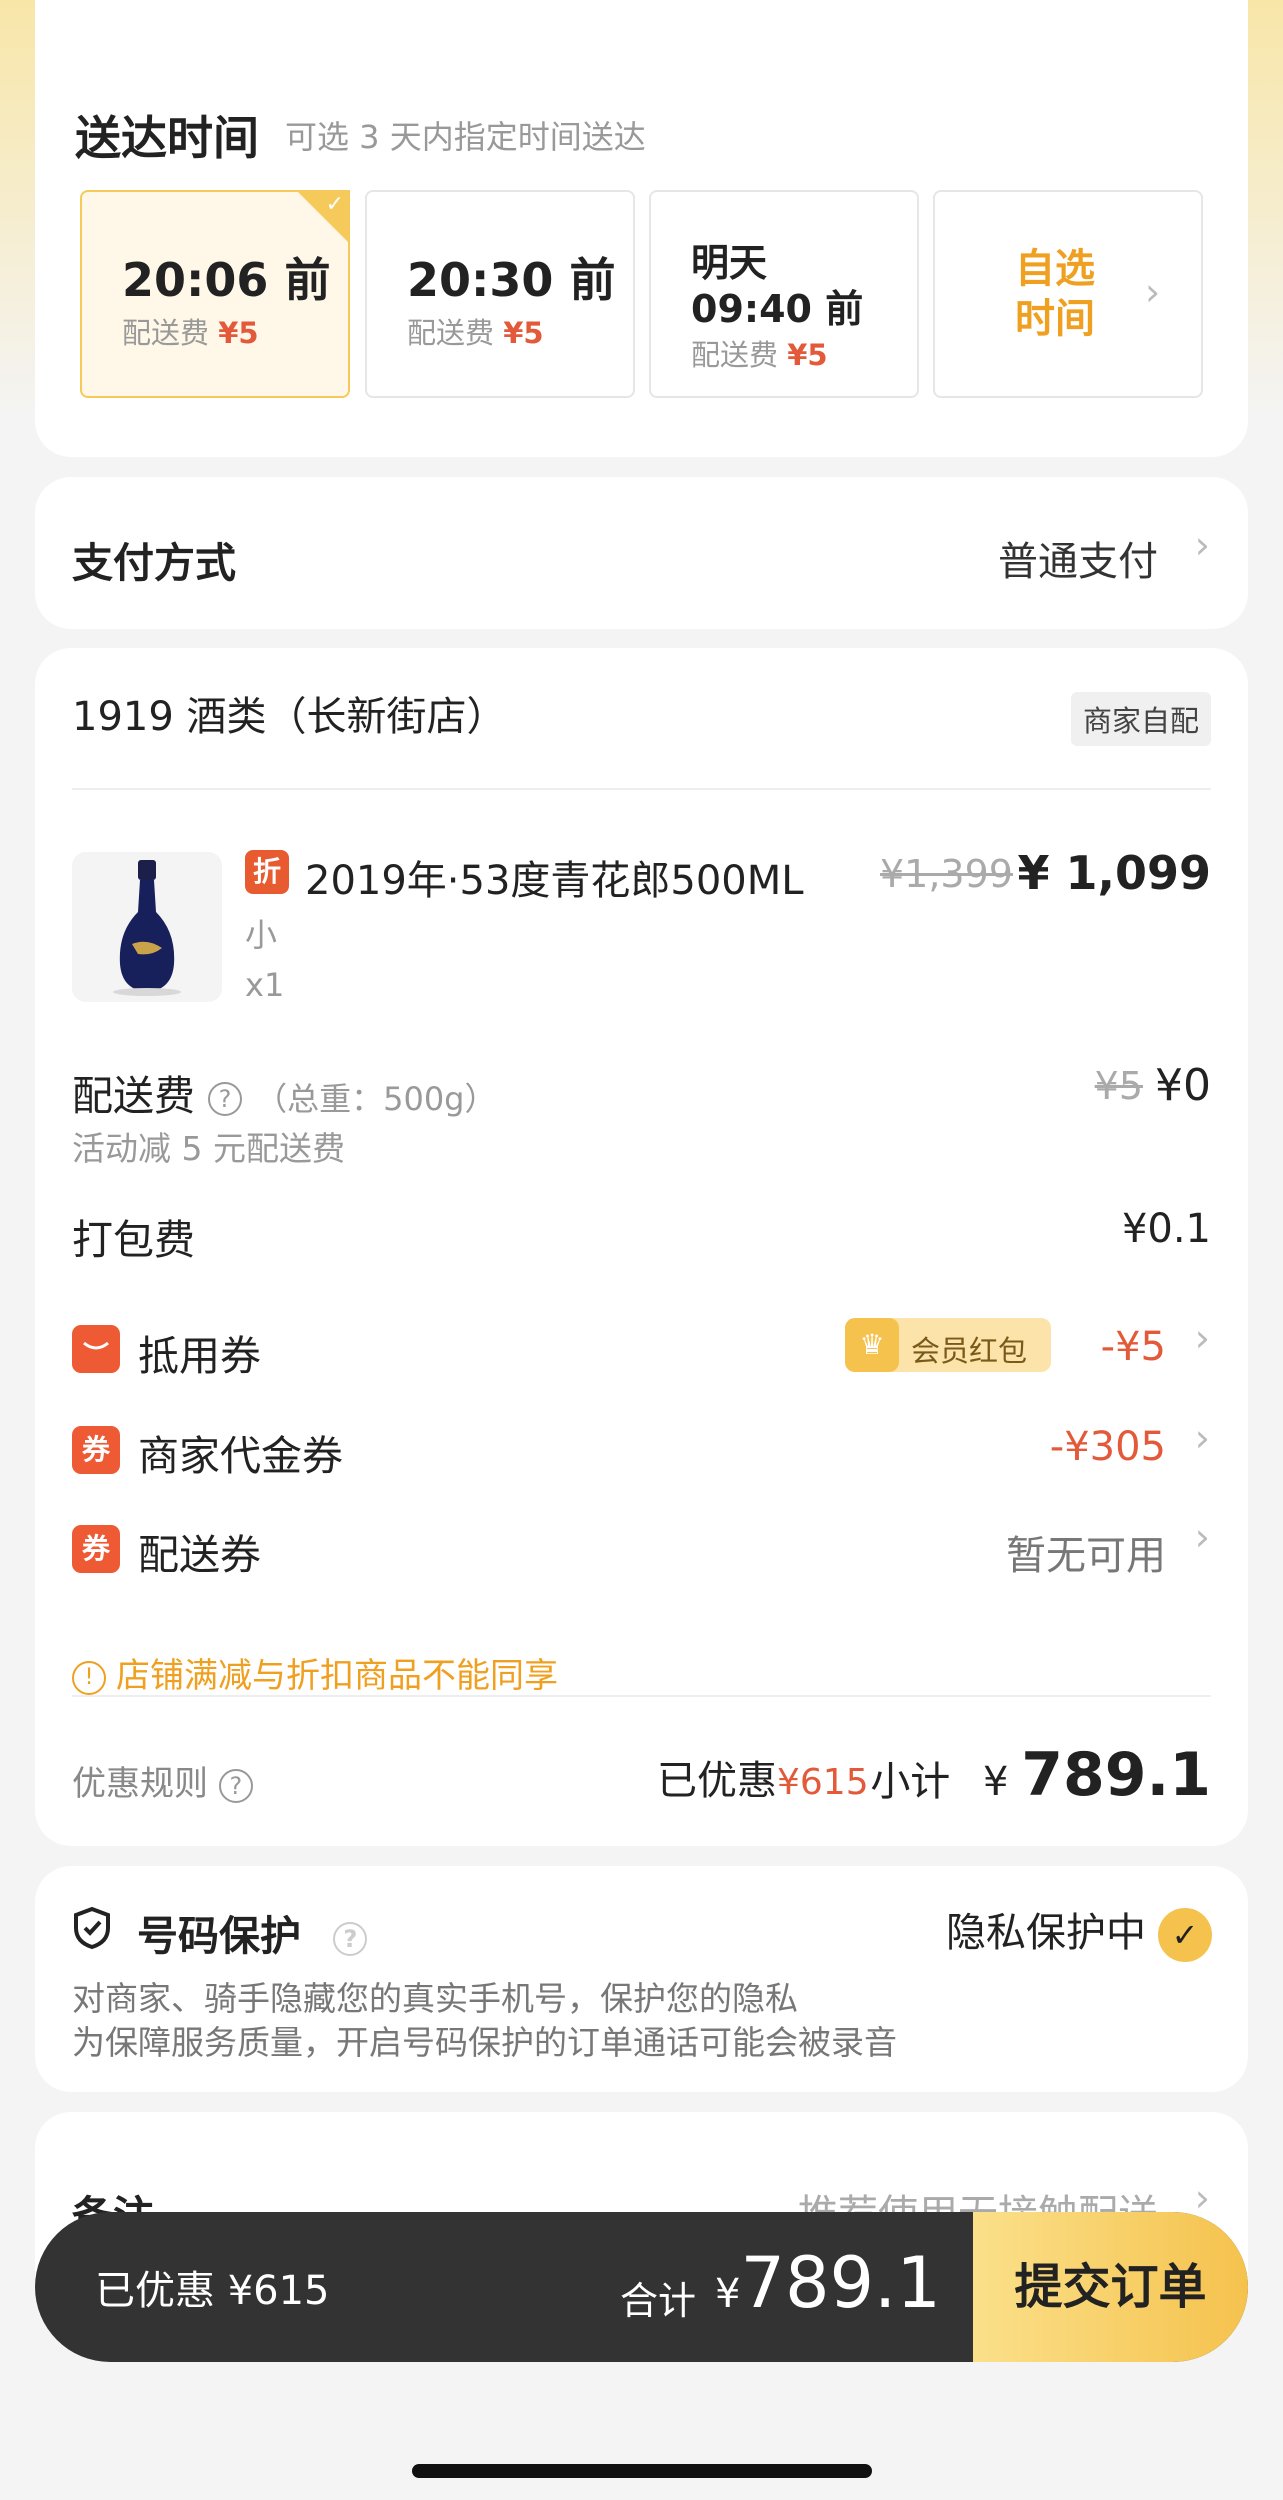  Describe the element at coordinates (946, 874) in the screenshot. I see `product-original-price: ¥1,399` at that location.